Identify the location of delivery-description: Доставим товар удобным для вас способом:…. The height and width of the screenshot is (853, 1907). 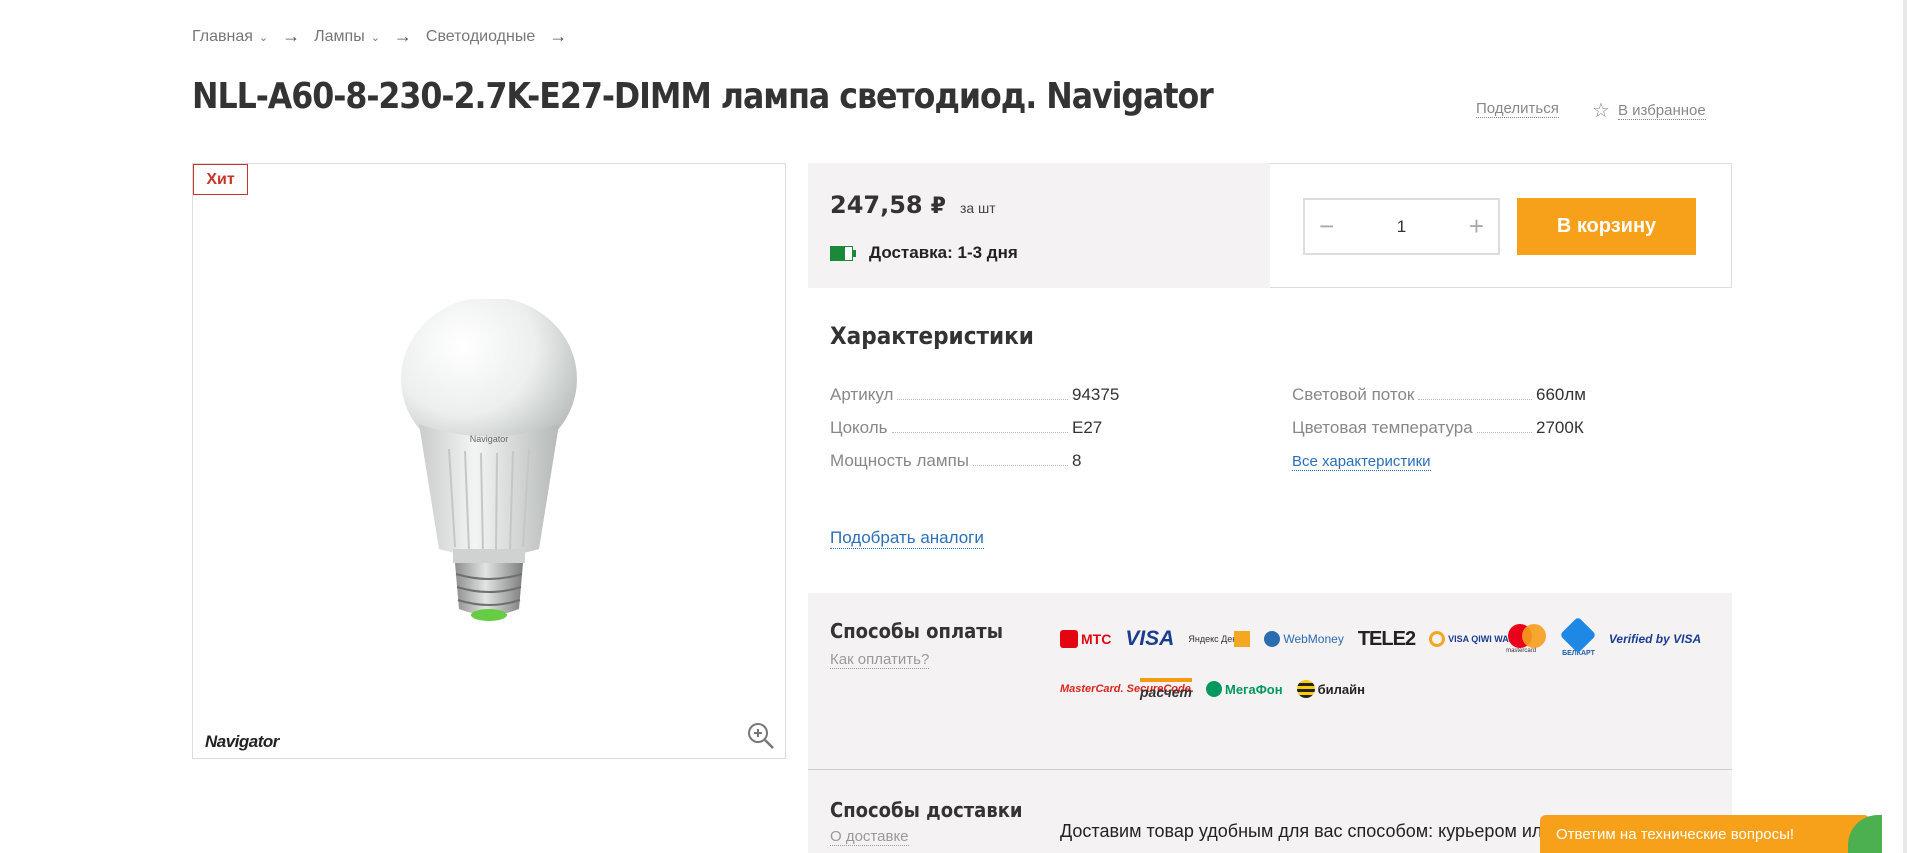
(1306, 837).